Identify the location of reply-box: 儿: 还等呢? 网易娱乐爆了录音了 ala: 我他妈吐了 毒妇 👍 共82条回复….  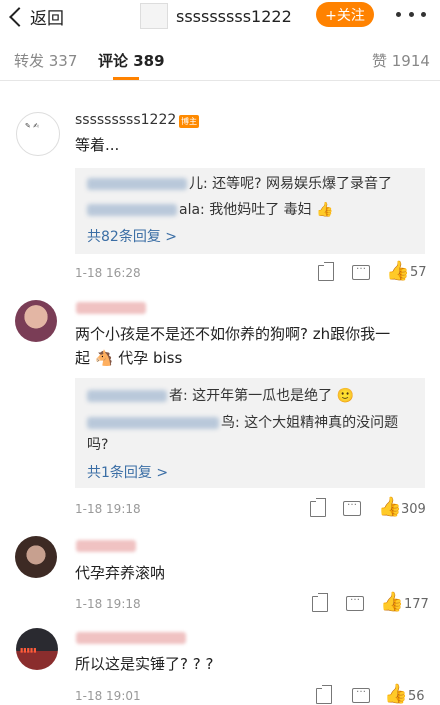
(250, 211).